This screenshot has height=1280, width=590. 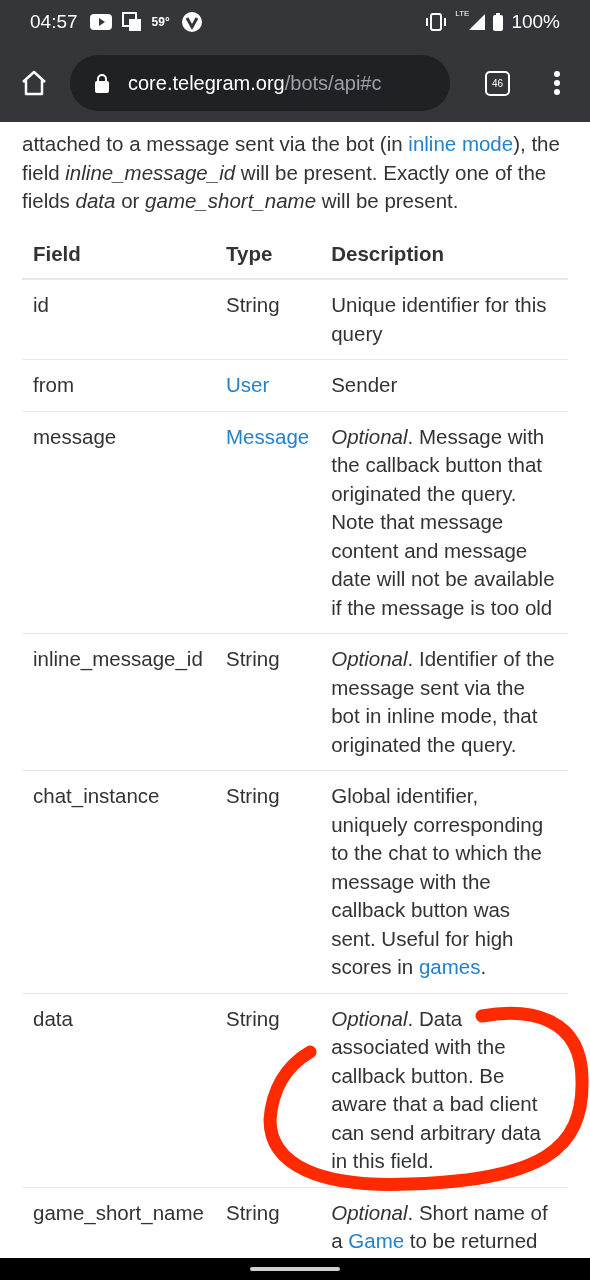 I want to click on text-link: Game, so click(x=376, y=1240).